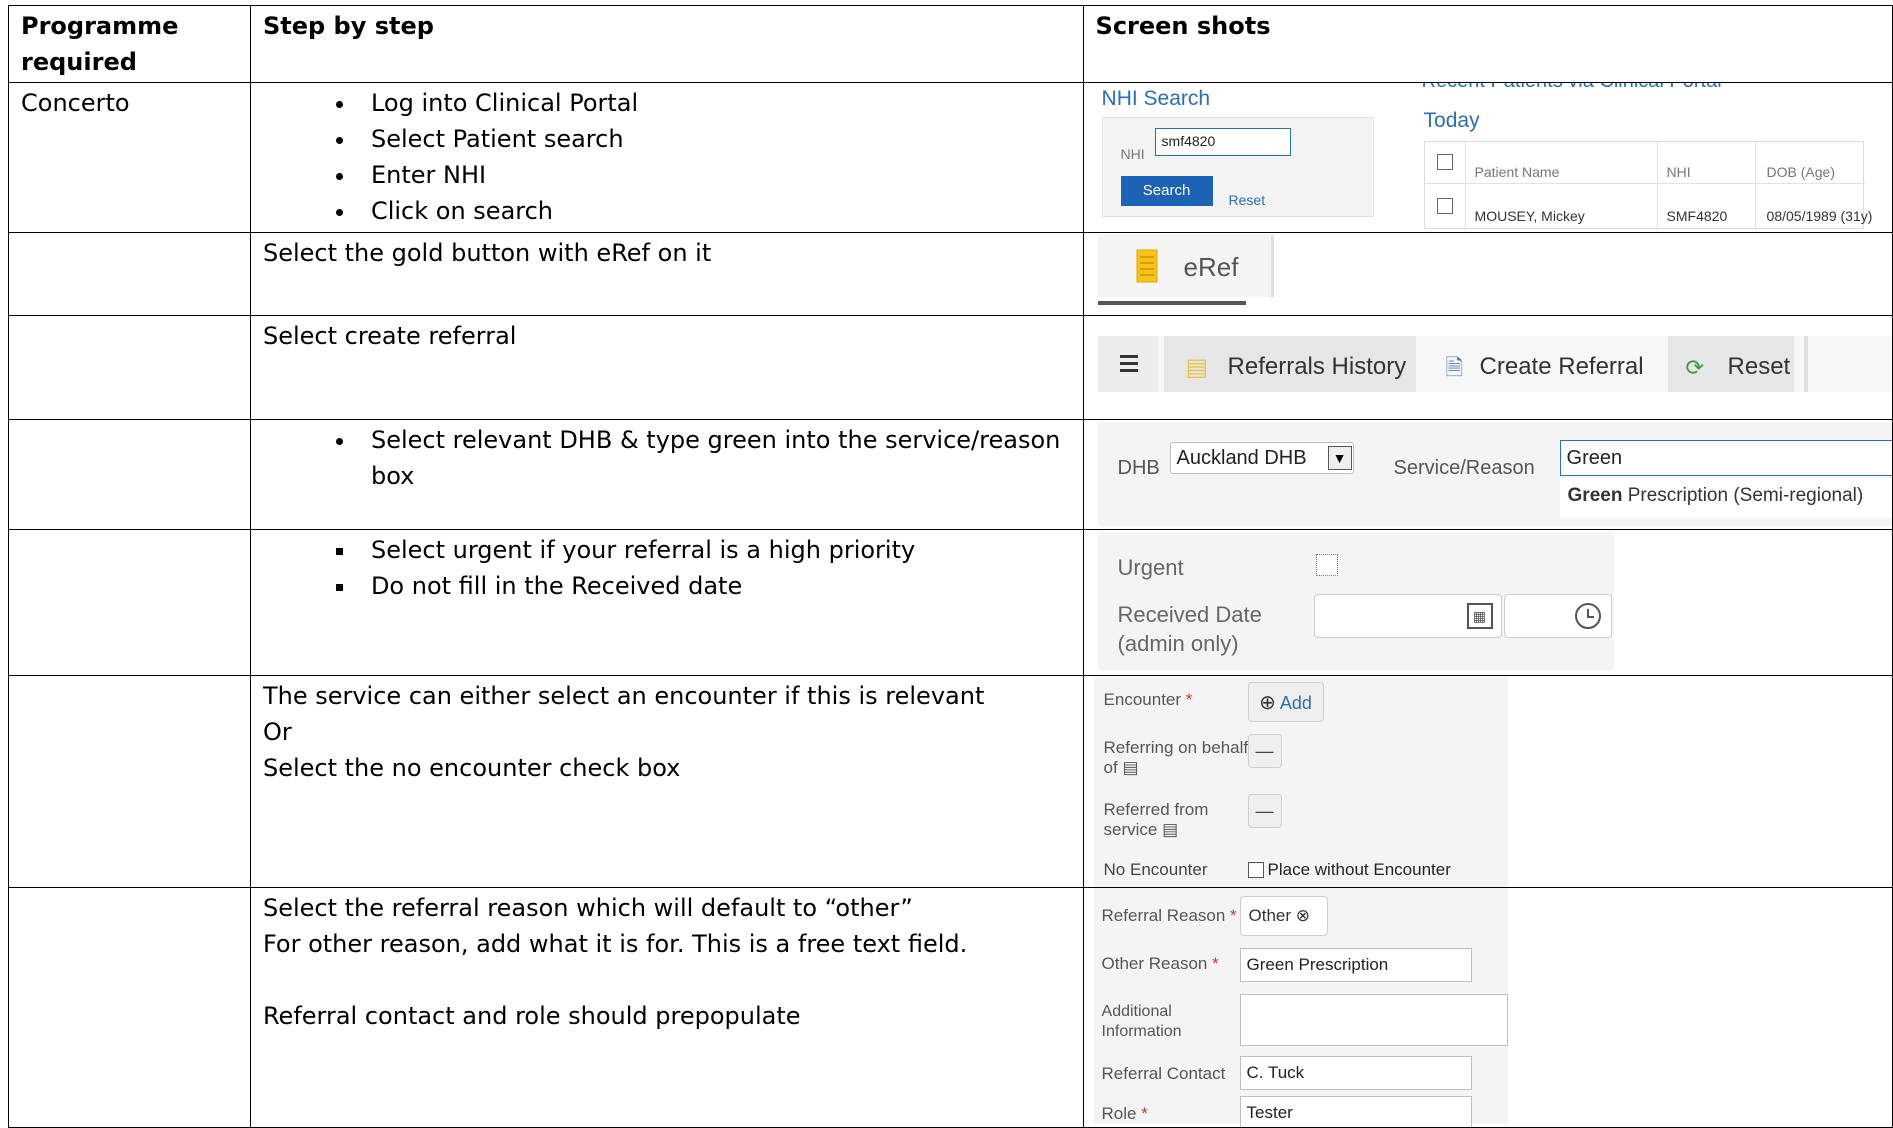 The width and height of the screenshot is (1893, 1128). I want to click on today-heading: Today, so click(1451, 120).